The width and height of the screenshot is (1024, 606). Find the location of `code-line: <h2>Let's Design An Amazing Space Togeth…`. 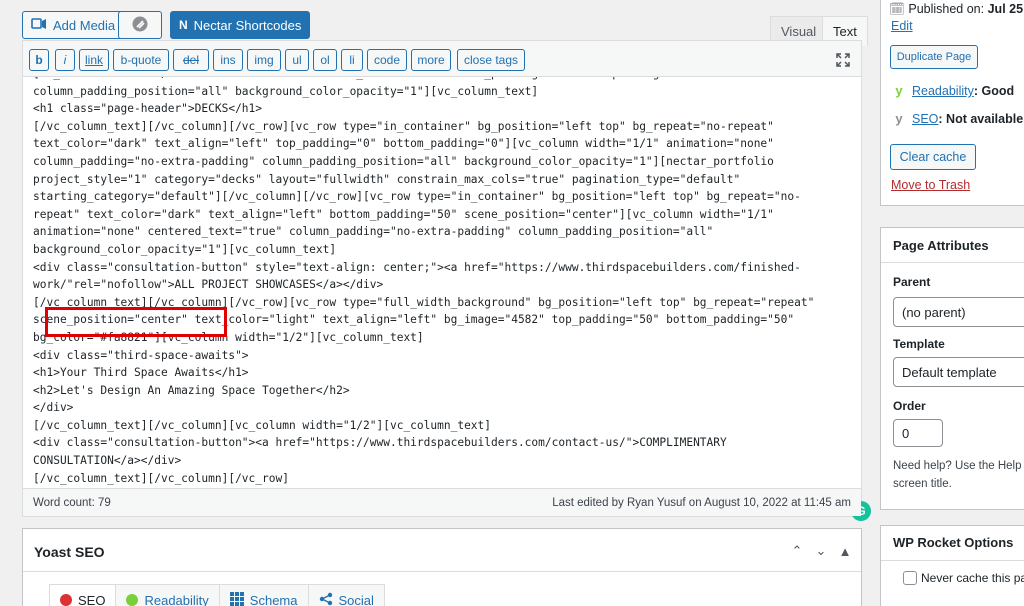

code-line: <h2>Let's Design An Amazing Space Togeth… is located at coordinates (191, 390).